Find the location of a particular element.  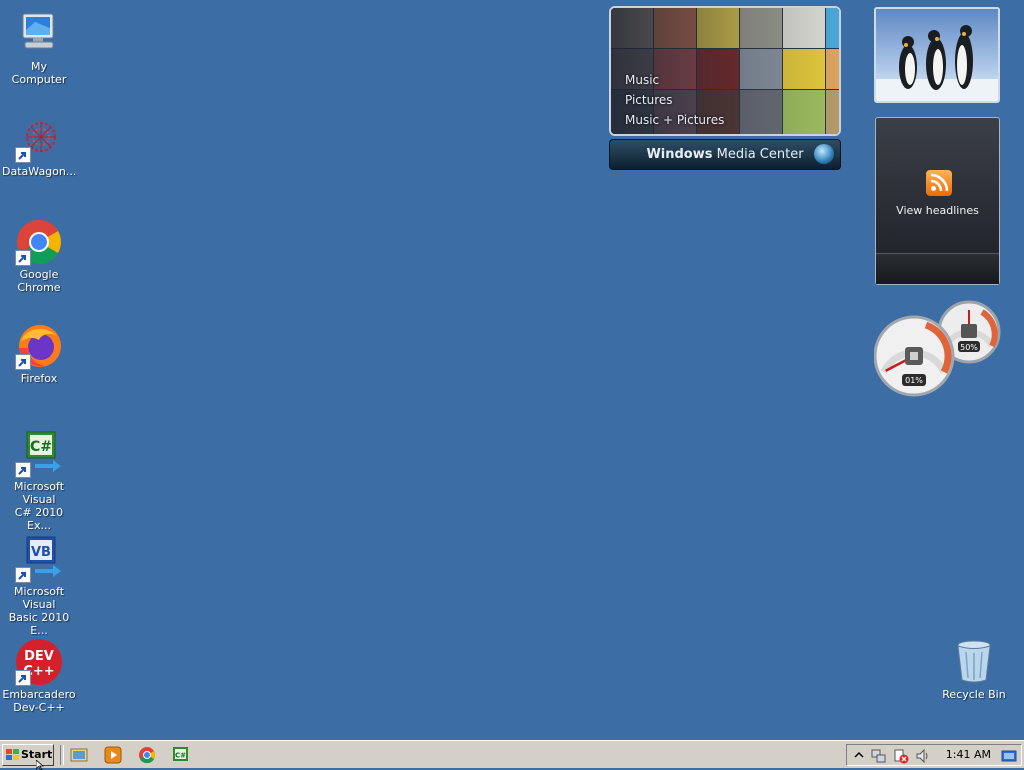

media-menu-music: Music is located at coordinates (674, 80).